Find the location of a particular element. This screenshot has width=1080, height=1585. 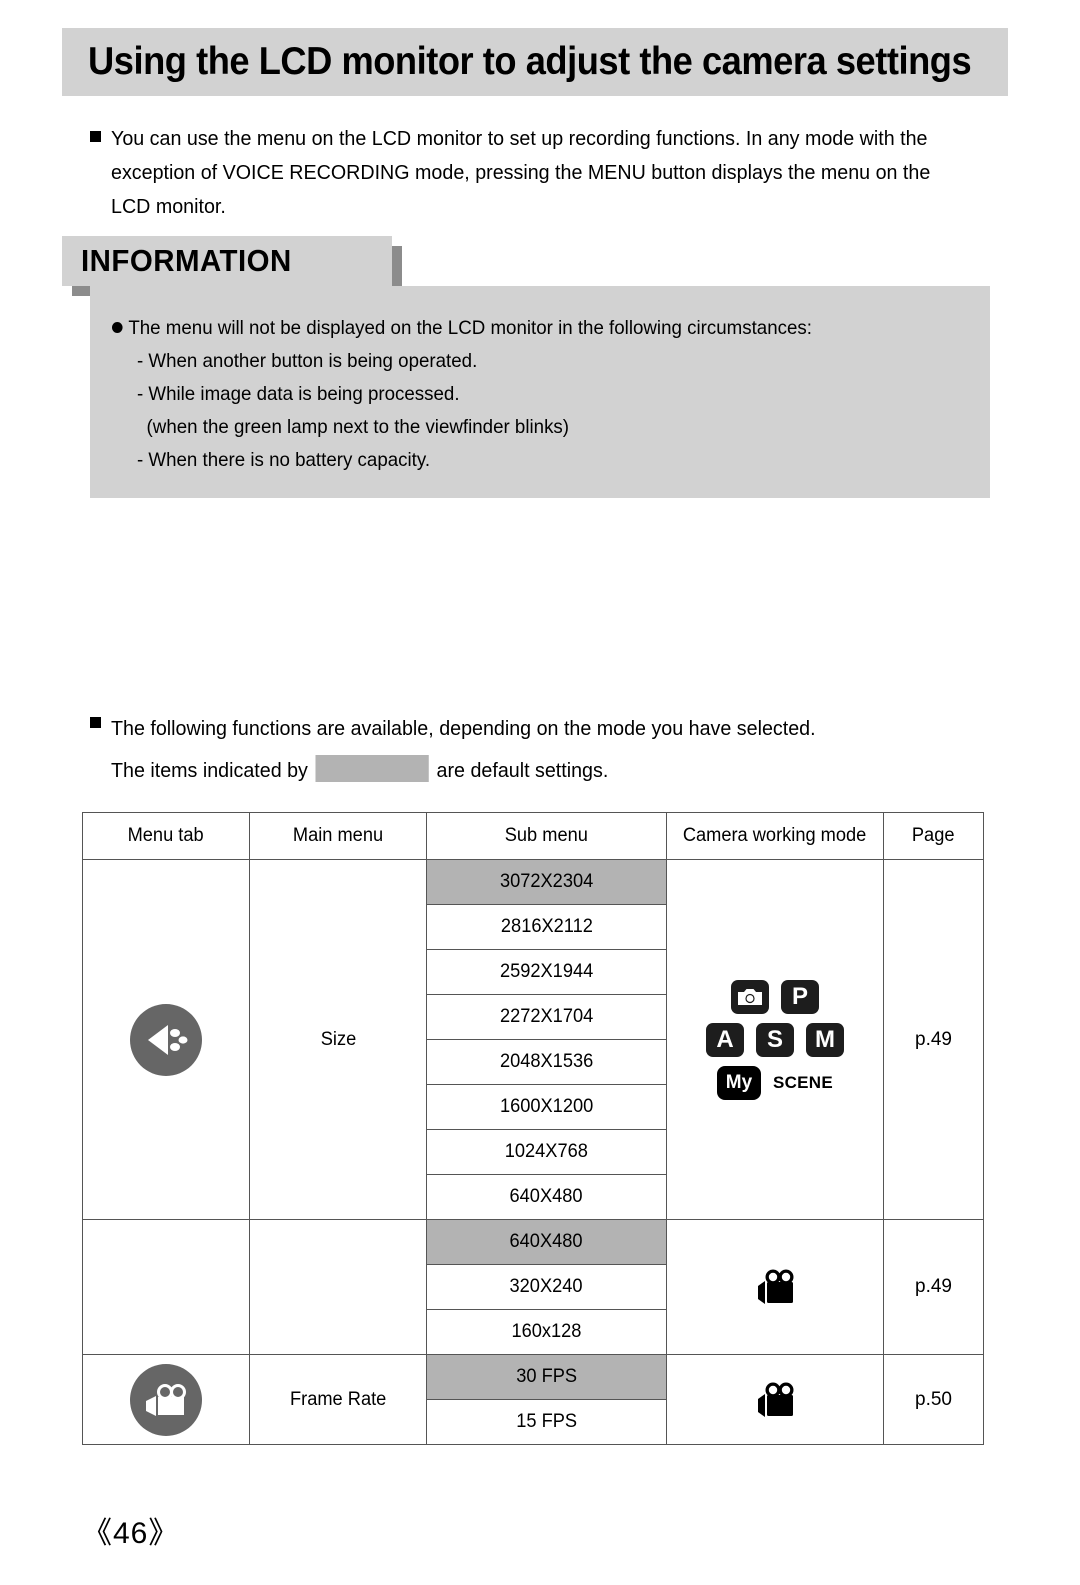

table-row: Frame Rate 30 FPS p.50 is located at coordinates (533, 1399).